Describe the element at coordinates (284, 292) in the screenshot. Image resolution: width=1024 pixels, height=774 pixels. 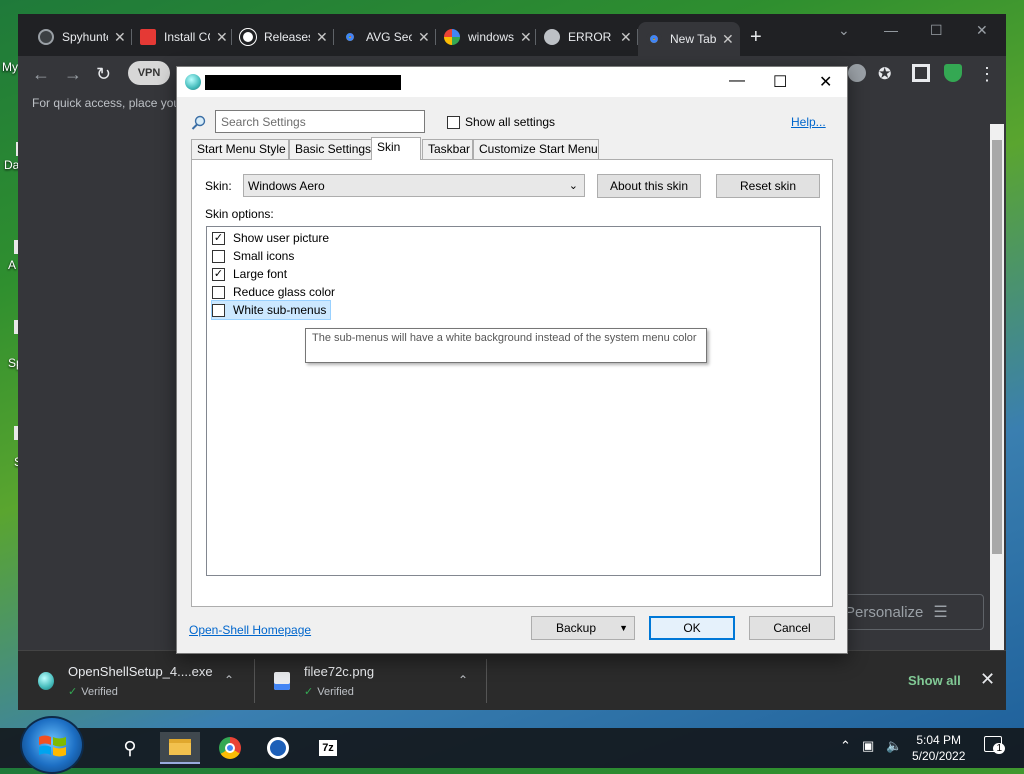
I see `option-label: Reduce glass color` at that location.